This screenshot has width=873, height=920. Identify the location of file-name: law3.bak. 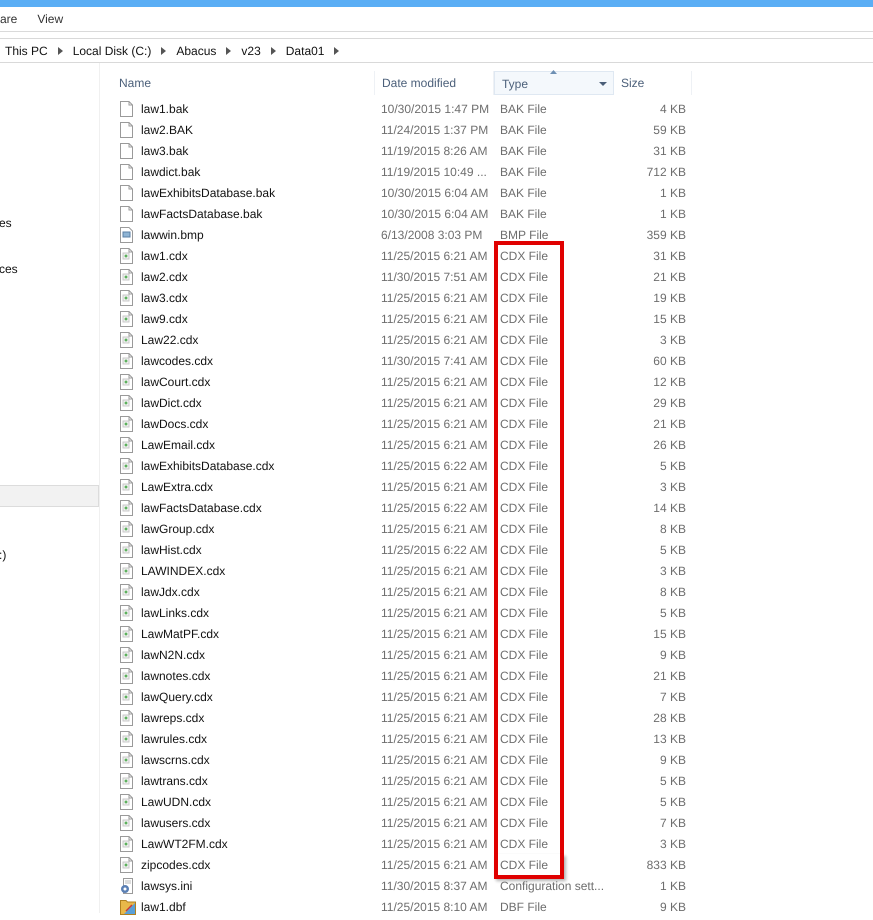
(164, 151).